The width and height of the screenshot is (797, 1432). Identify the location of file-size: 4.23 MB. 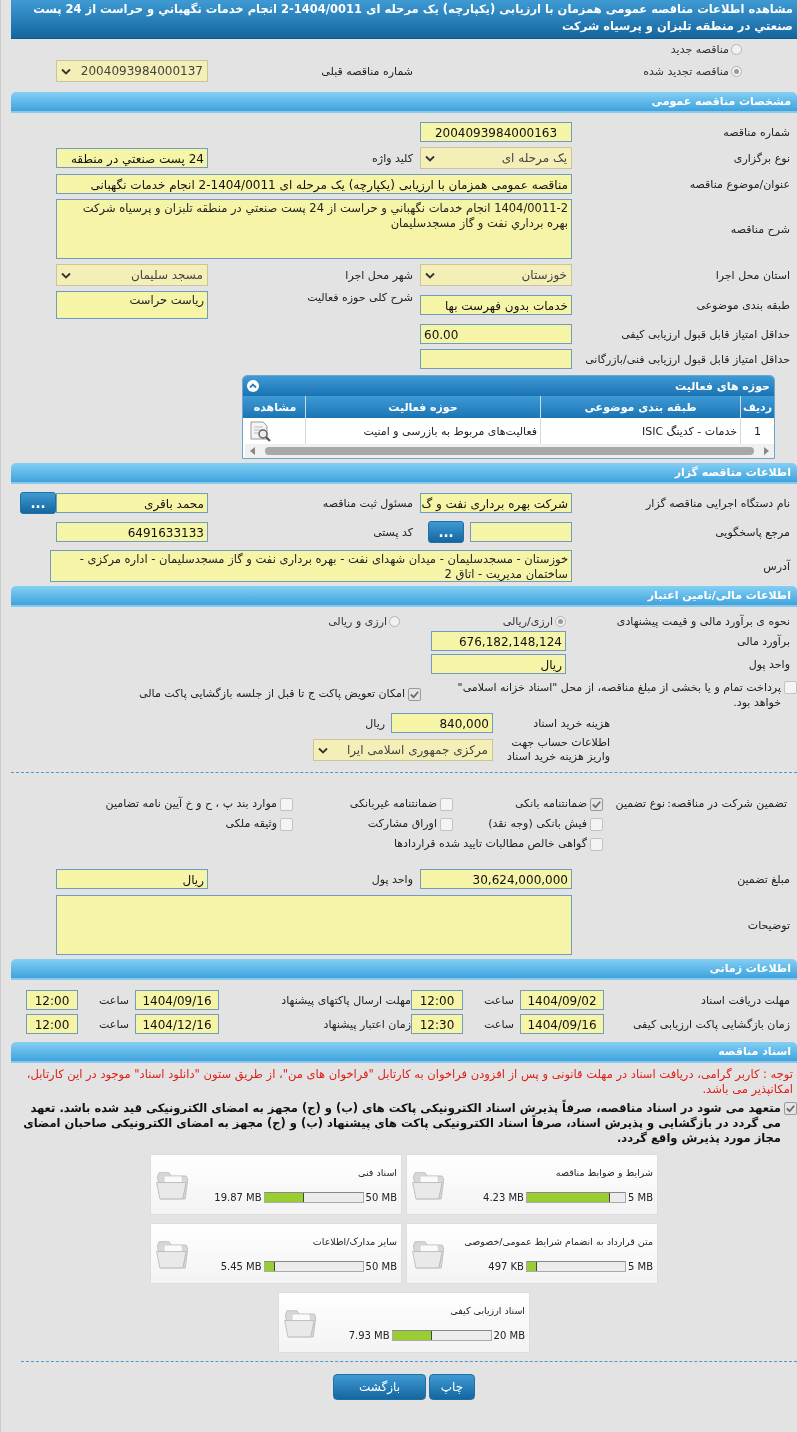
(503, 1197).